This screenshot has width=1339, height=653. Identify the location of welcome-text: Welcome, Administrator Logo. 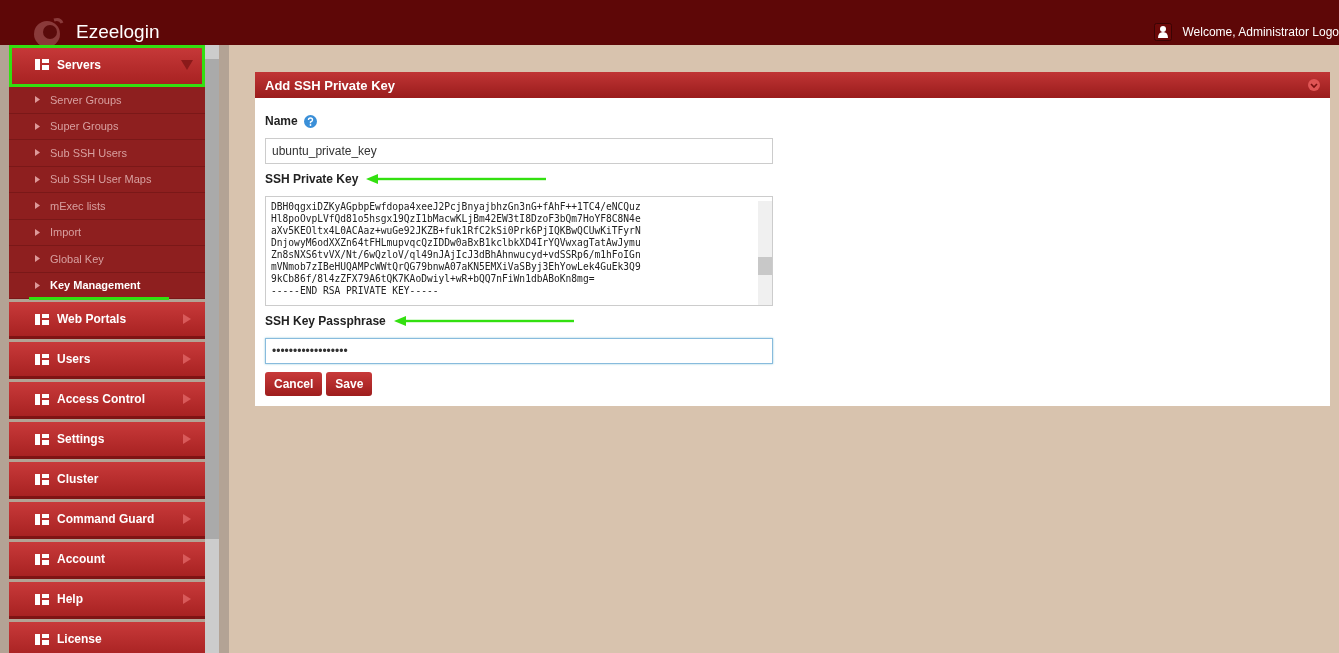
(1260, 31).